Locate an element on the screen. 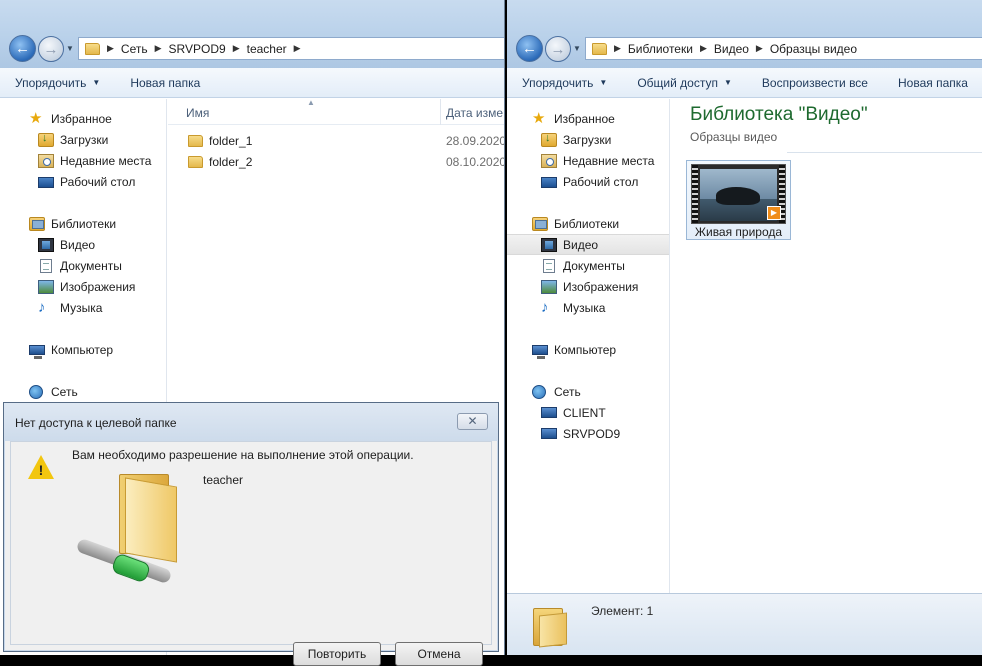 This screenshot has height=666, width=982. folder-front is located at coordinates (151, 520).